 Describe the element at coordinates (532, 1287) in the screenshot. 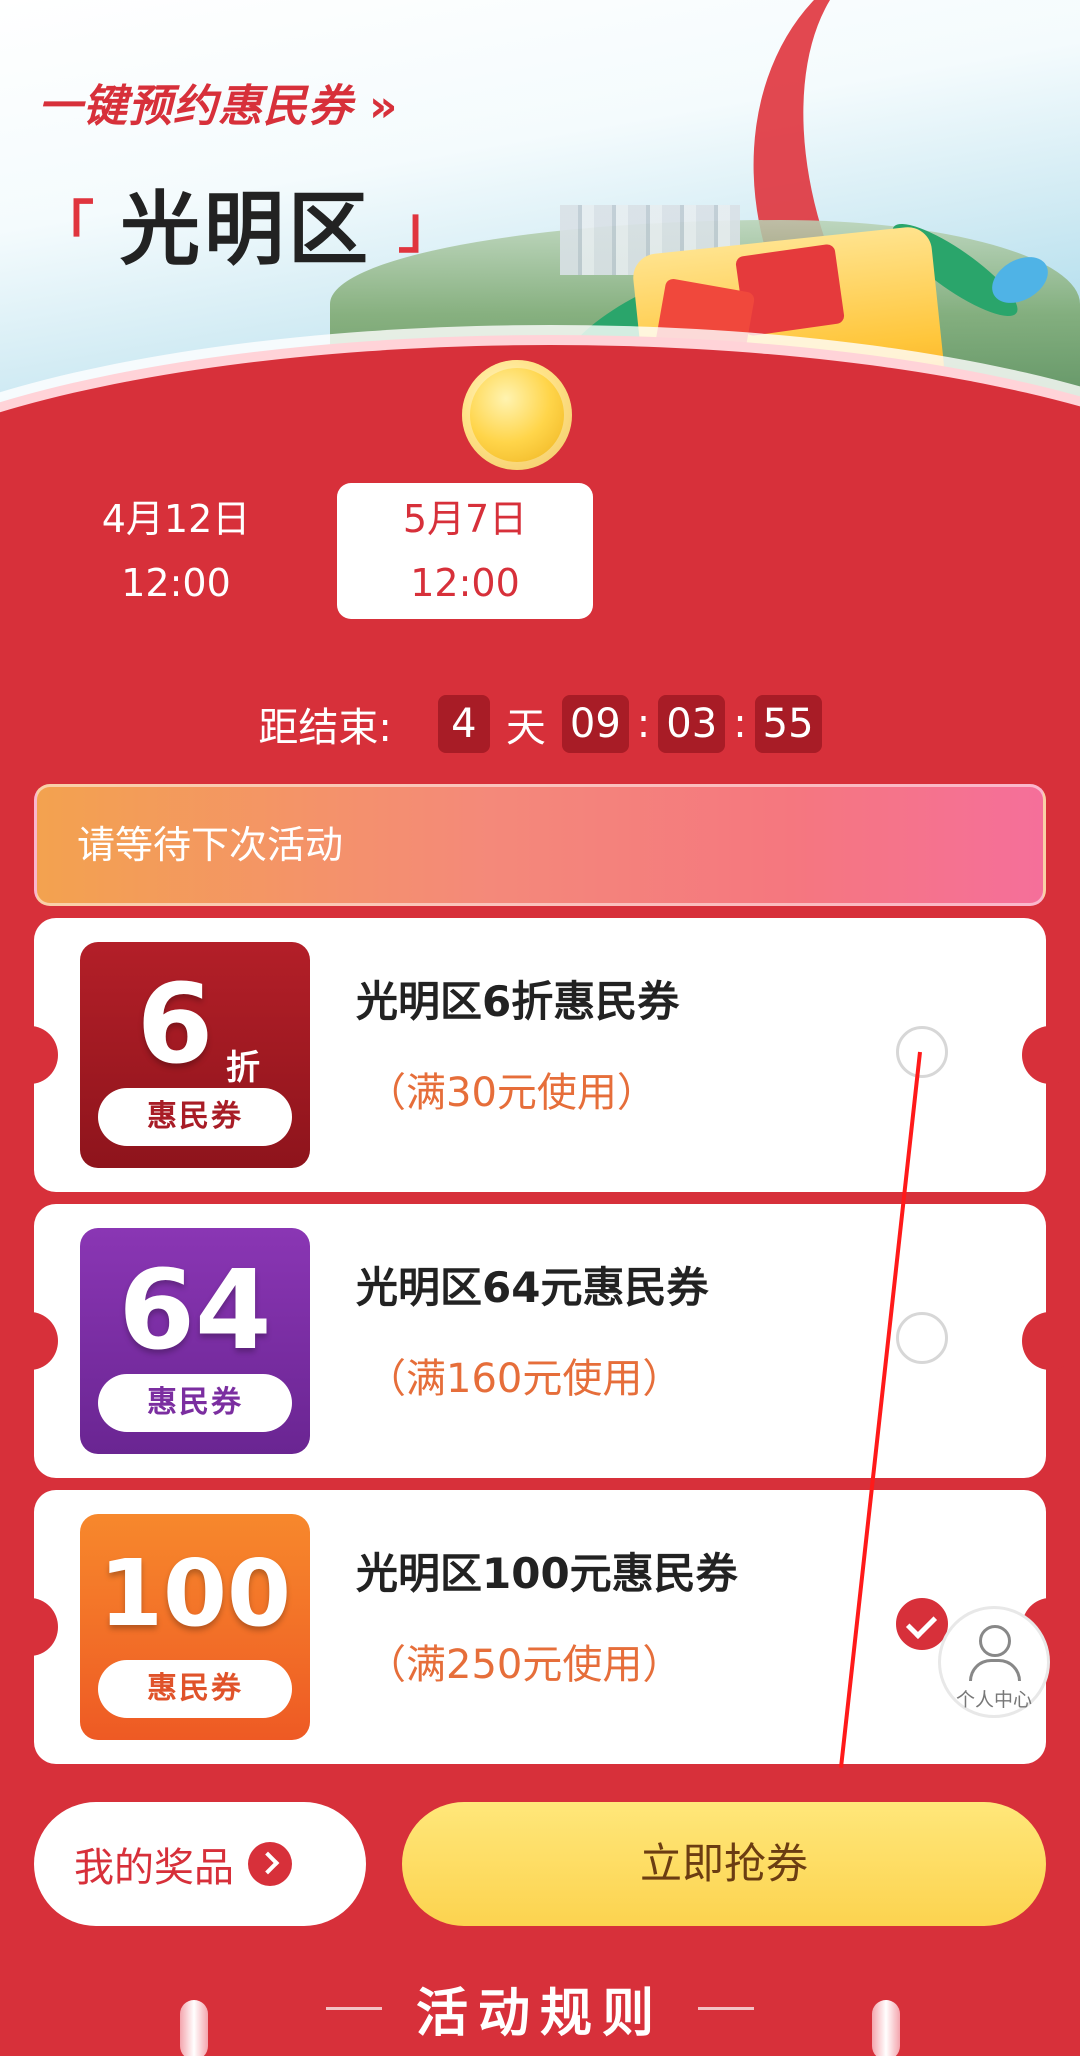

I see `coupon-title: 光明区64元惠民券` at that location.